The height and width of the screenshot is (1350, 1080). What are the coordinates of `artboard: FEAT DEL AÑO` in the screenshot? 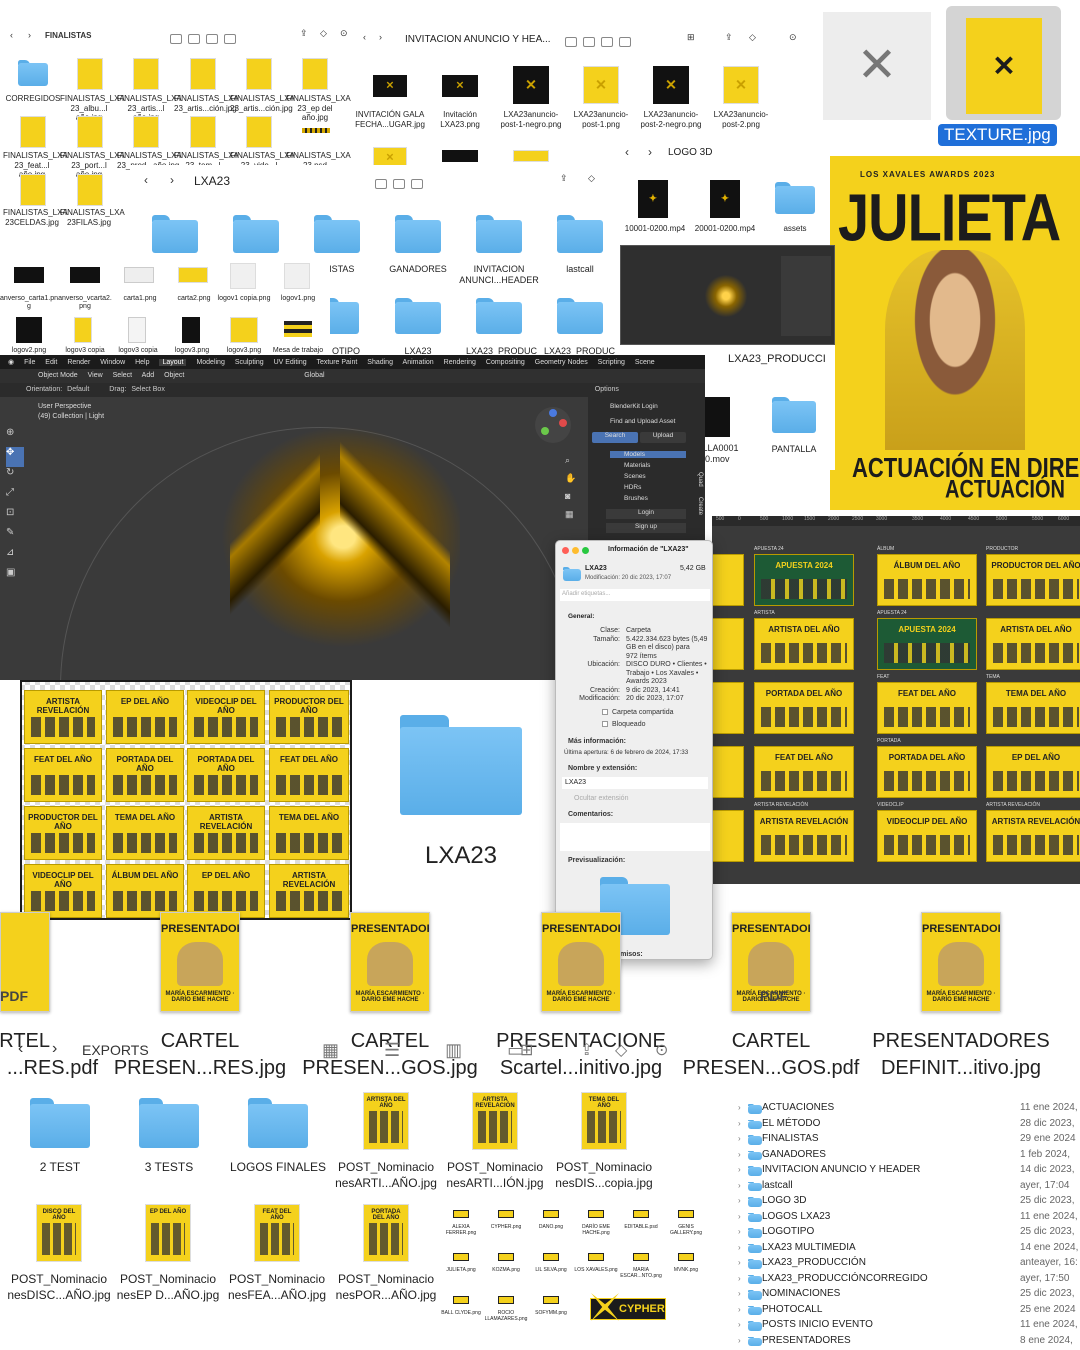 It's located at (927, 708).